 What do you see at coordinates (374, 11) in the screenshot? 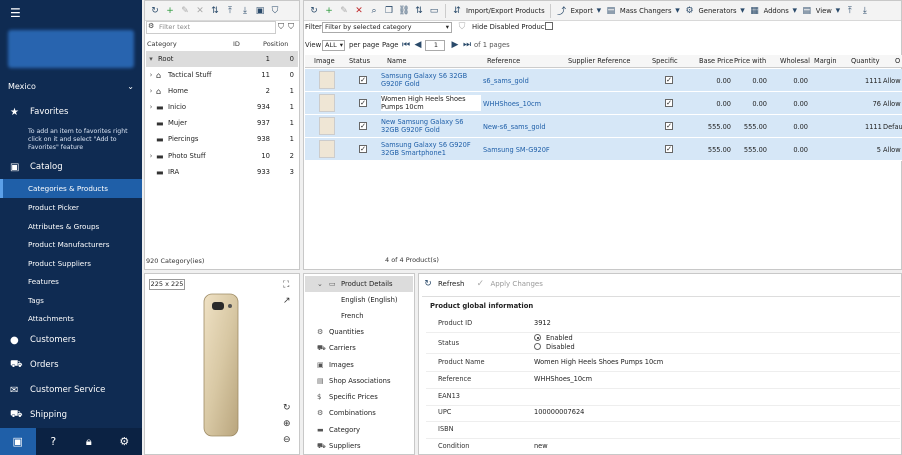
I see `search-icon: ⌕` at bounding box center [374, 11].